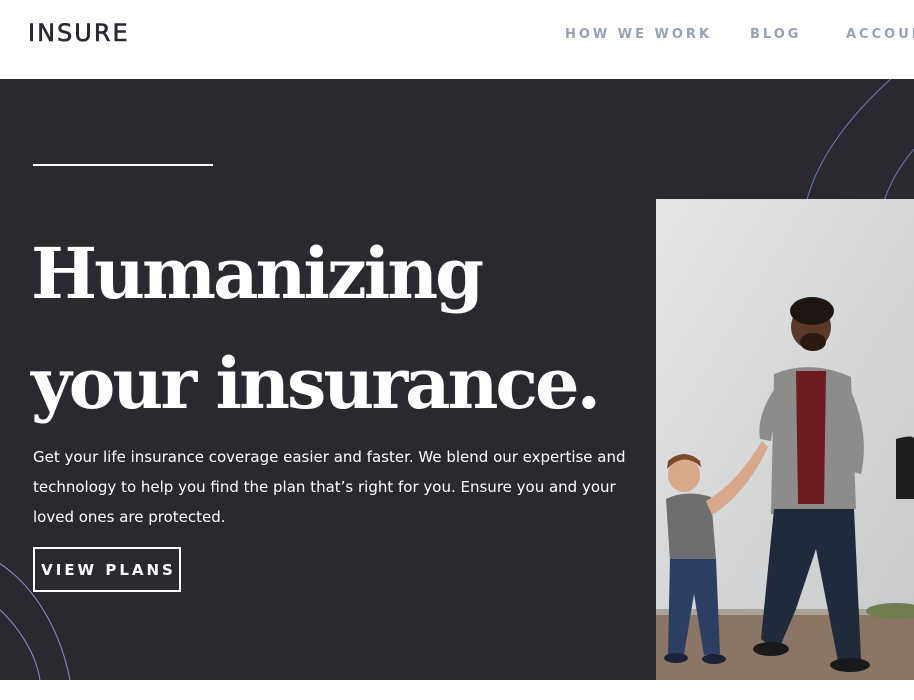 The width and height of the screenshot is (914, 700). What do you see at coordinates (123, 165) in the screenshot?
I see `hero-divider-line` at bounding box center [123, 165].